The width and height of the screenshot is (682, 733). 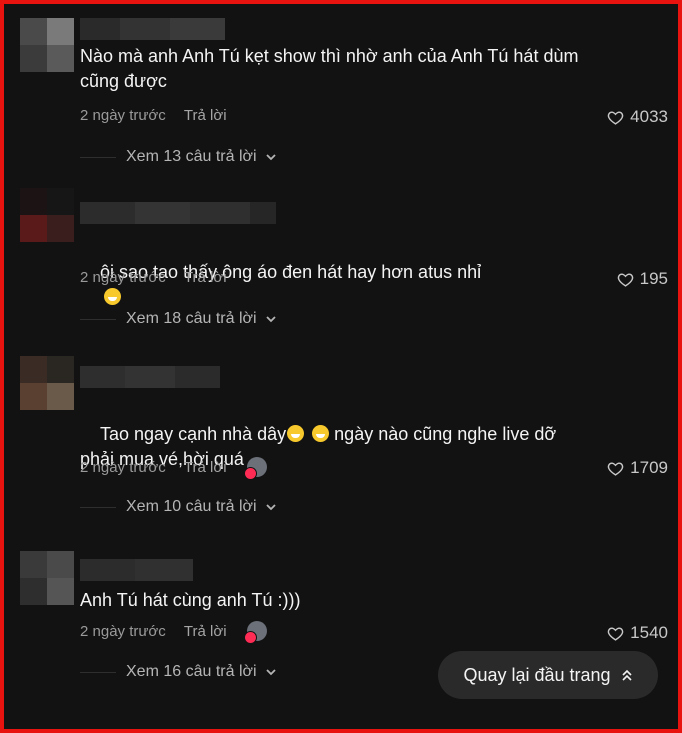 What do you see at coordinates (113, 296) in the screenshot?
I see `flushed-face-emoji-icon` at bounding box center [113, 296].